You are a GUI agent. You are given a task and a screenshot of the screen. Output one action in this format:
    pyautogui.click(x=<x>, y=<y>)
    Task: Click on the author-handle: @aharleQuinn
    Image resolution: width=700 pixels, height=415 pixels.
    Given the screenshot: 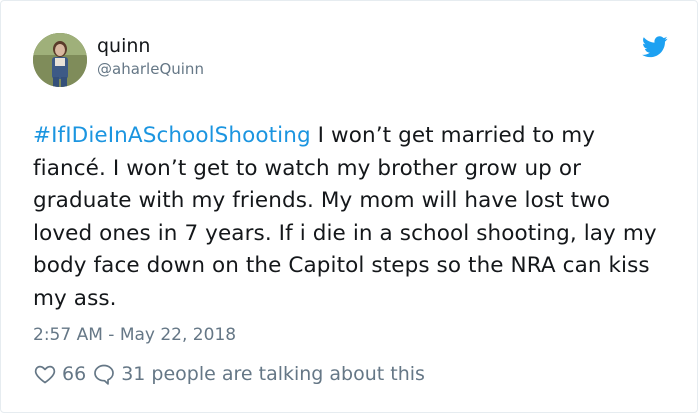 What is the action you would take?
    pyautogui.click(x=150, y=69)
    